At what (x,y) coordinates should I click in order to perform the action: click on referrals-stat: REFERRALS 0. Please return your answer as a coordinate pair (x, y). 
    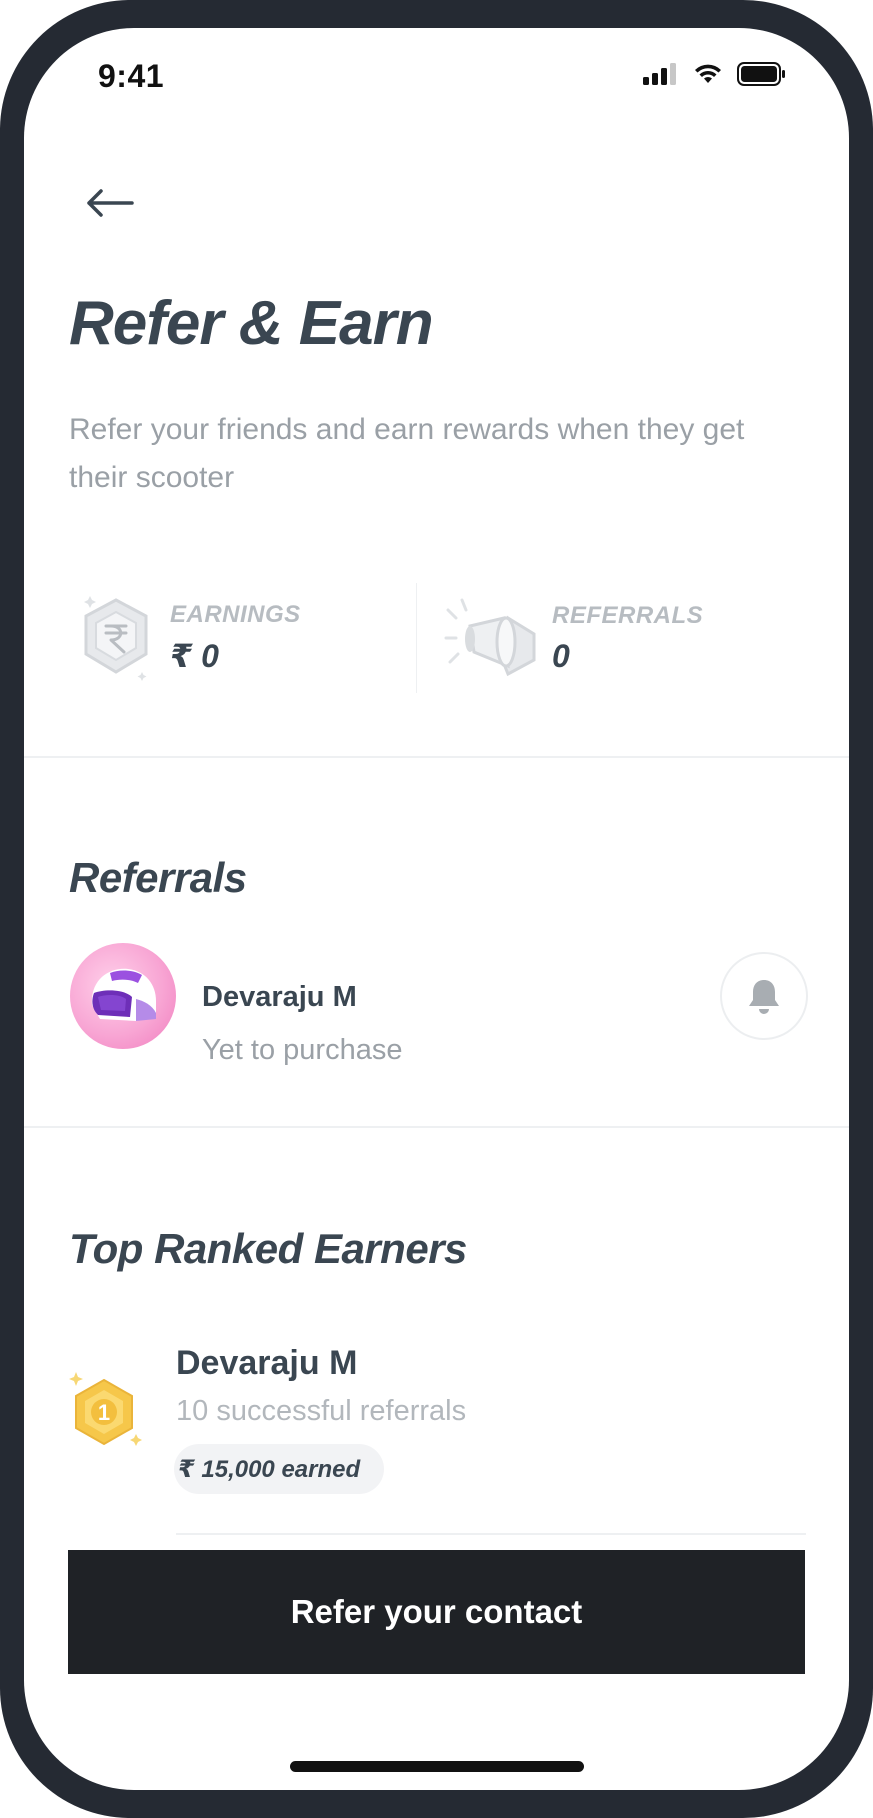
    Looking at the image, I should click on (572, 638).